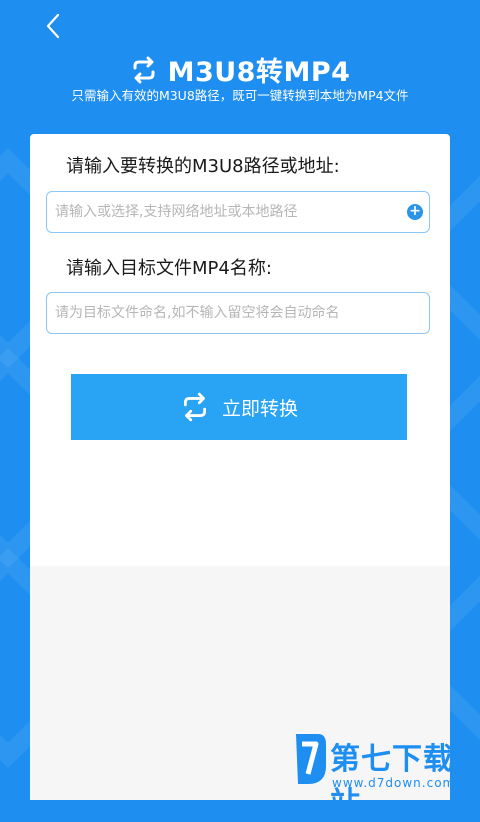 Image resolution: width=480 pixels, height=822 pixels. I want to click on source-input-box: +, so click(238, 212).